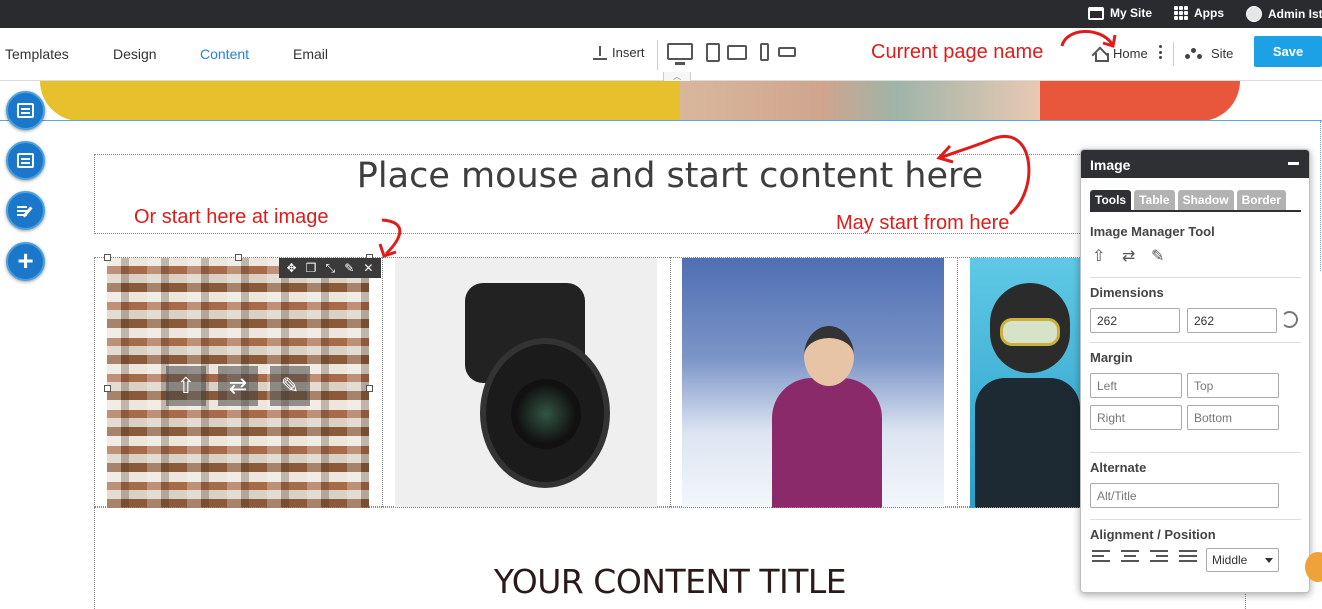 This screenshot has width=1322, height=609. What do you see at coordinates (1188, 557) in the screenshot?
I see `align-justify-icon` at bounding box center [1188, 557].